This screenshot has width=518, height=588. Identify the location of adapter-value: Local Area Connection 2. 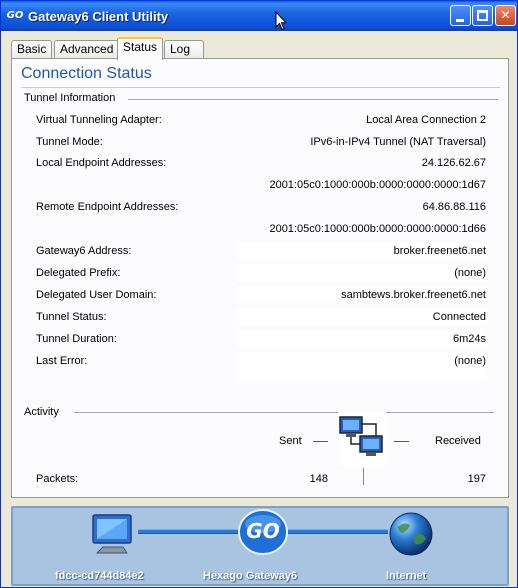
(426, 120).